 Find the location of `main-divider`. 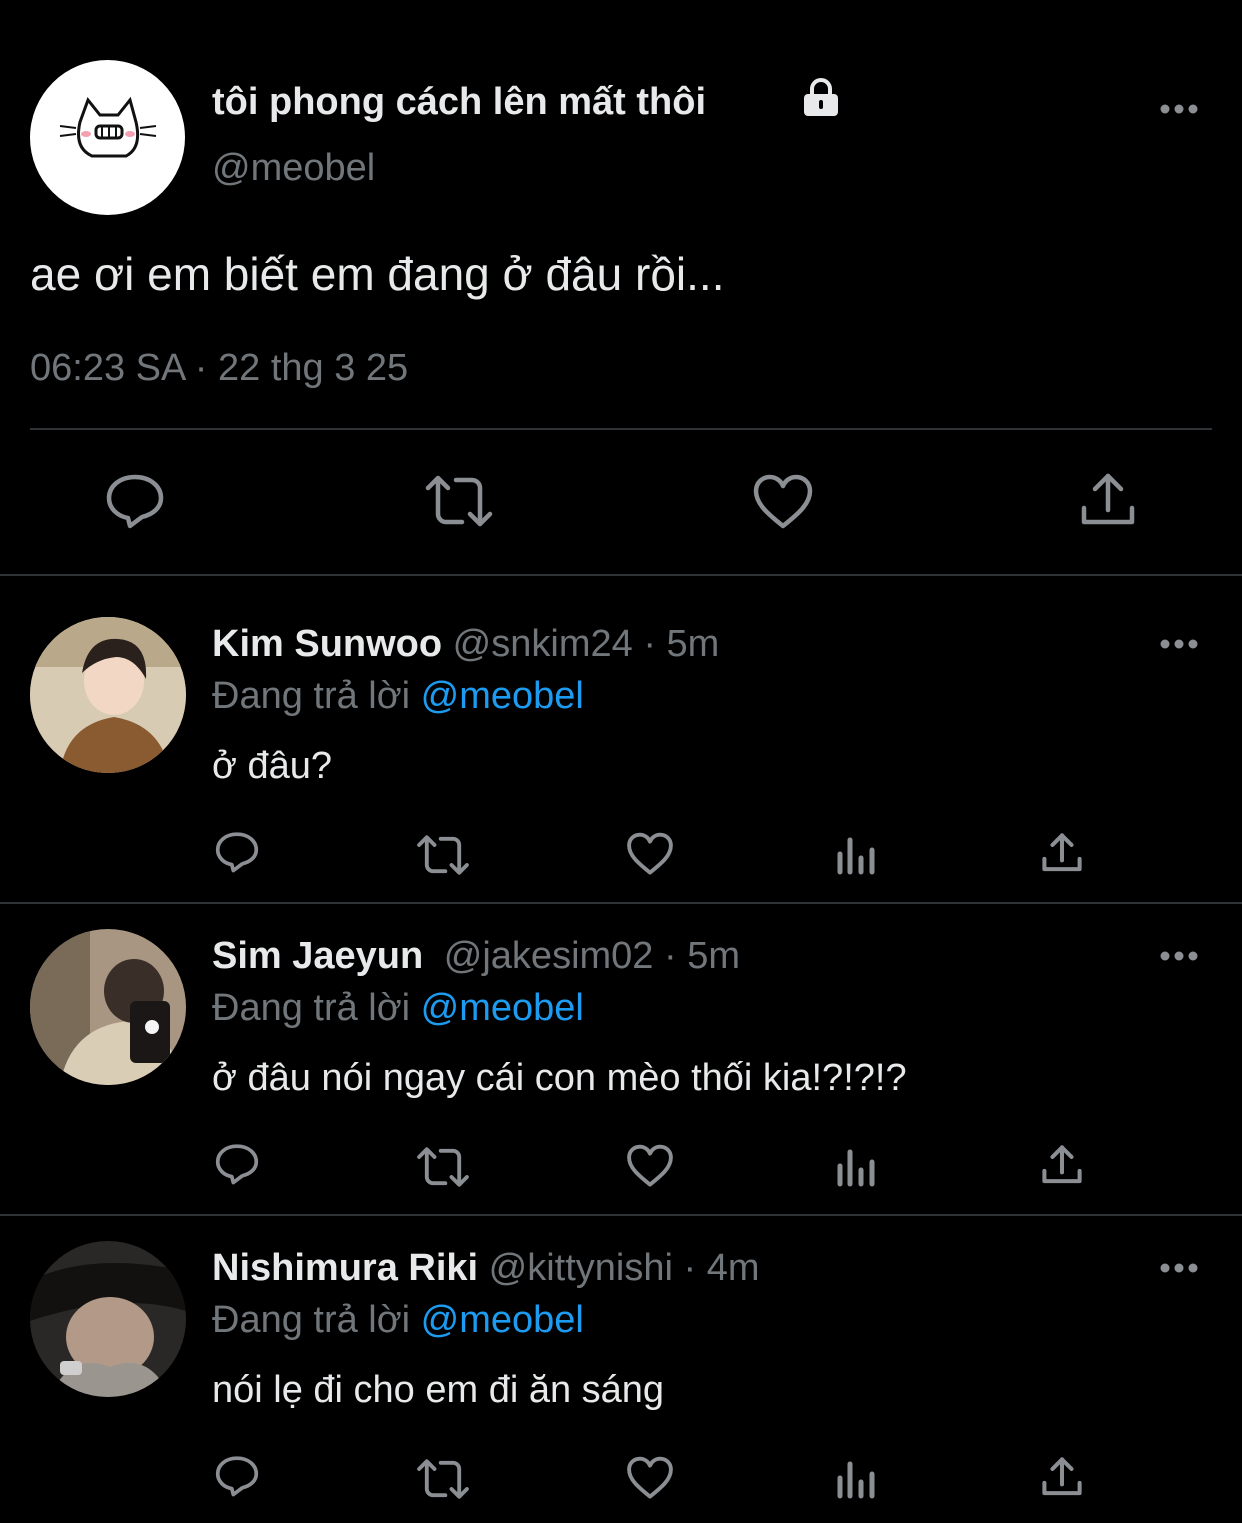

main-divider is located at coordinates (621, 429).